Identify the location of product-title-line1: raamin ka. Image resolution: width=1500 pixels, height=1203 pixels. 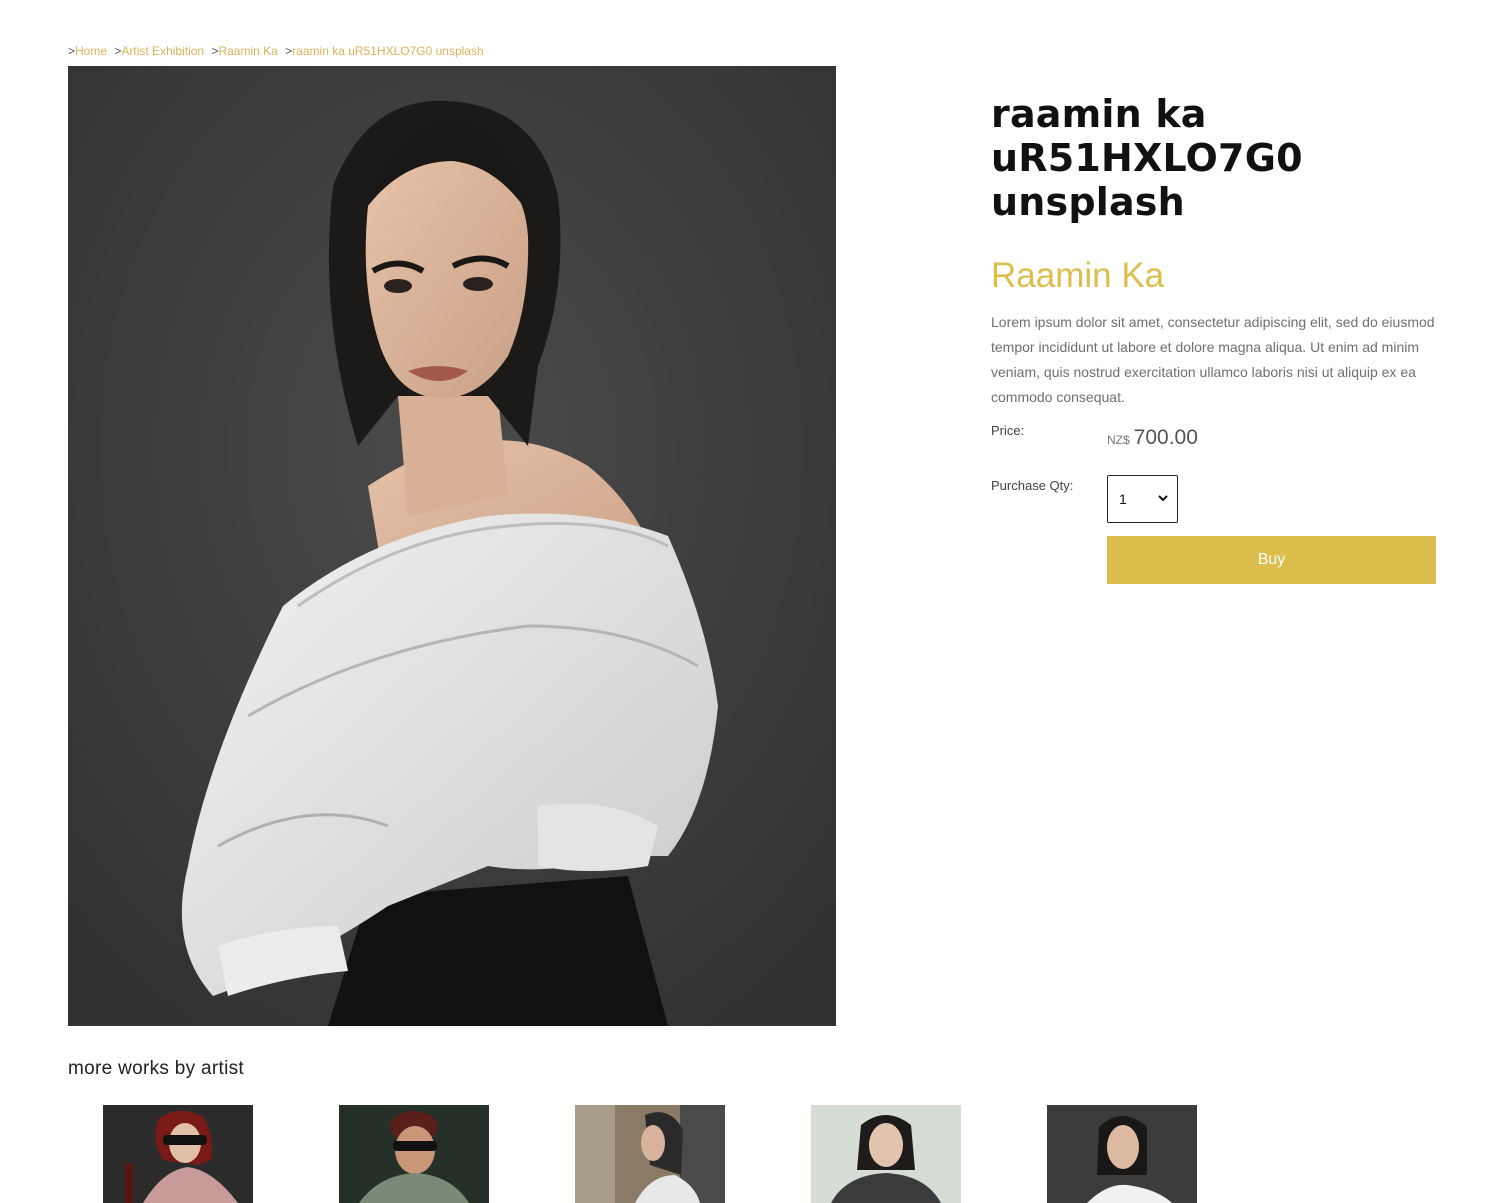
(1099, 114).